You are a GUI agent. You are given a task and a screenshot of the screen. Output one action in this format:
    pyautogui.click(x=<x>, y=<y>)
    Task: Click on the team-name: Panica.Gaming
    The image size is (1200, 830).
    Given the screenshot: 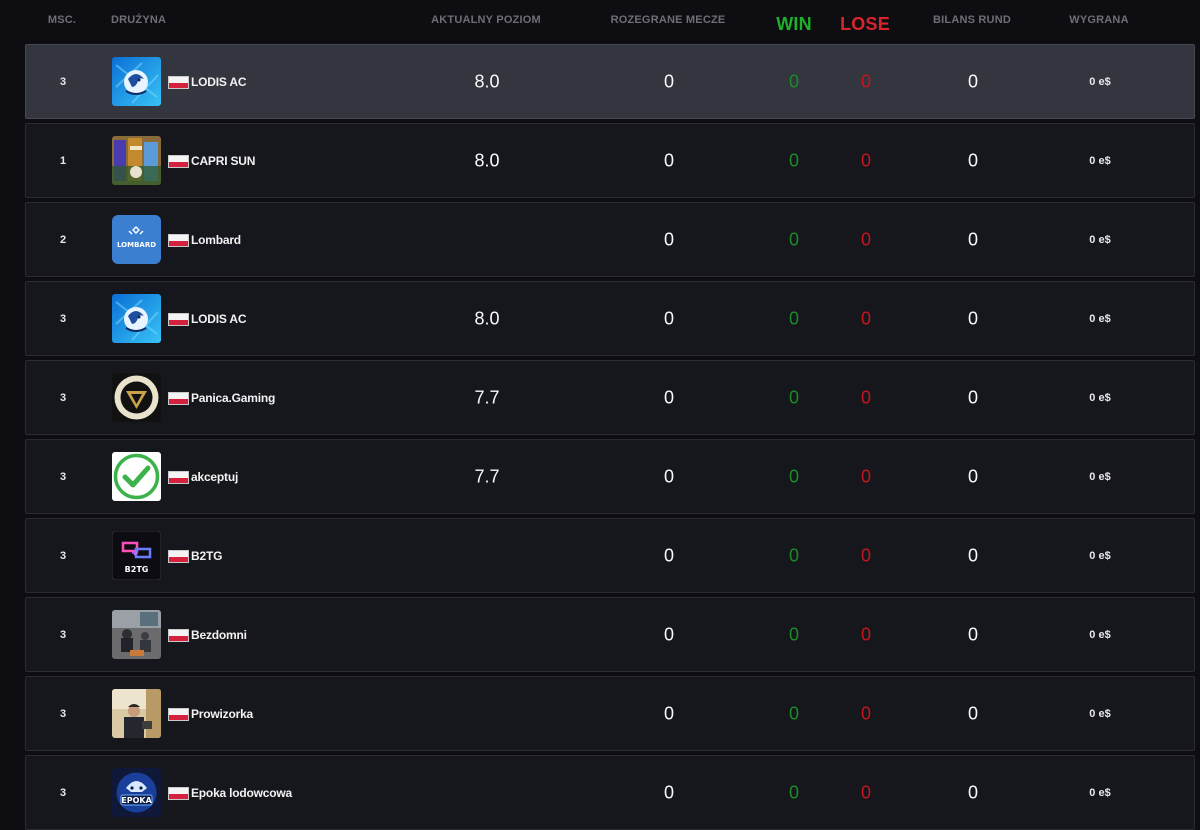 What is the action you would take?
    pyautogui.click(x=233, y=398)
    